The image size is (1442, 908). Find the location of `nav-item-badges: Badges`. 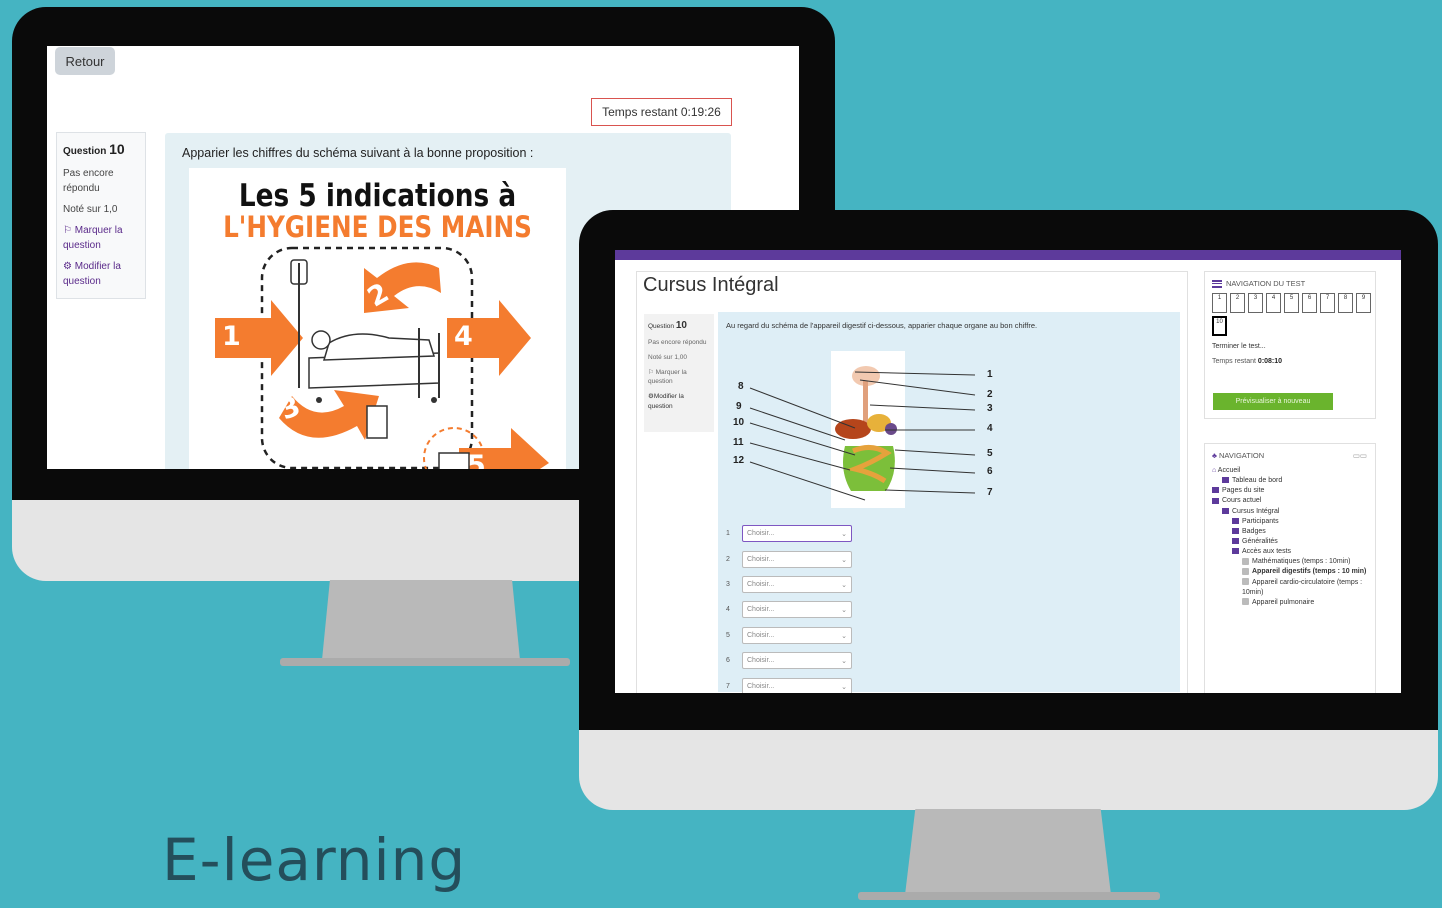

nav-item-badges: Badges is located at coordinates (1293, 532).